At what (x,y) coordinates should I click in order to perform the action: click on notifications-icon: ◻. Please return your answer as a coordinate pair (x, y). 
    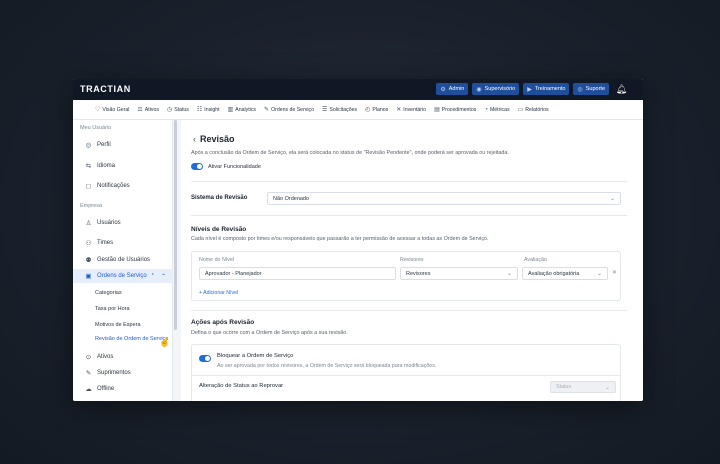
    Looking at the image, I should click on (88, 186).